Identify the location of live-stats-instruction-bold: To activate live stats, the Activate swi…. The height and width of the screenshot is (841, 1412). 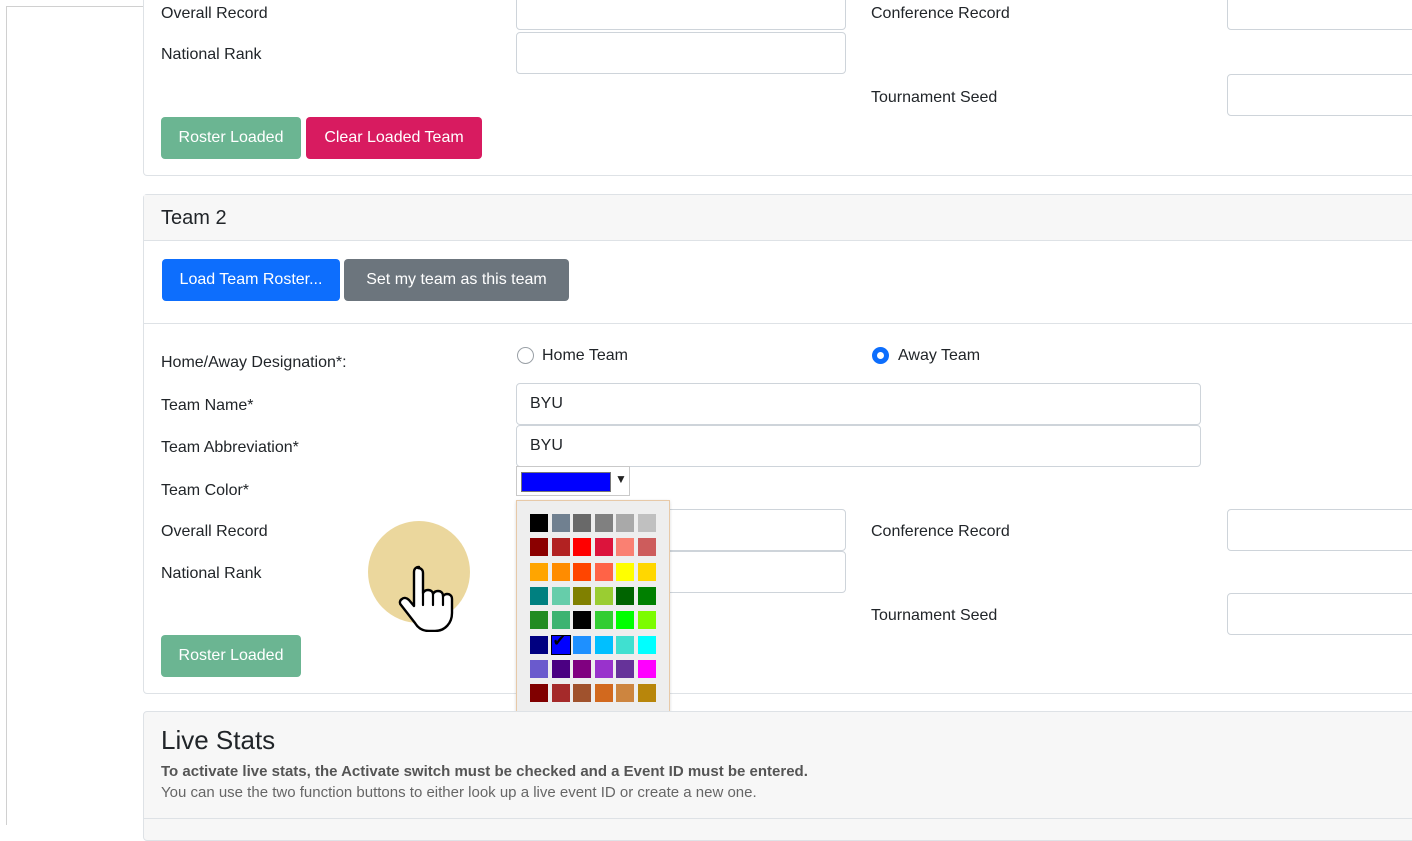
(484, 771).